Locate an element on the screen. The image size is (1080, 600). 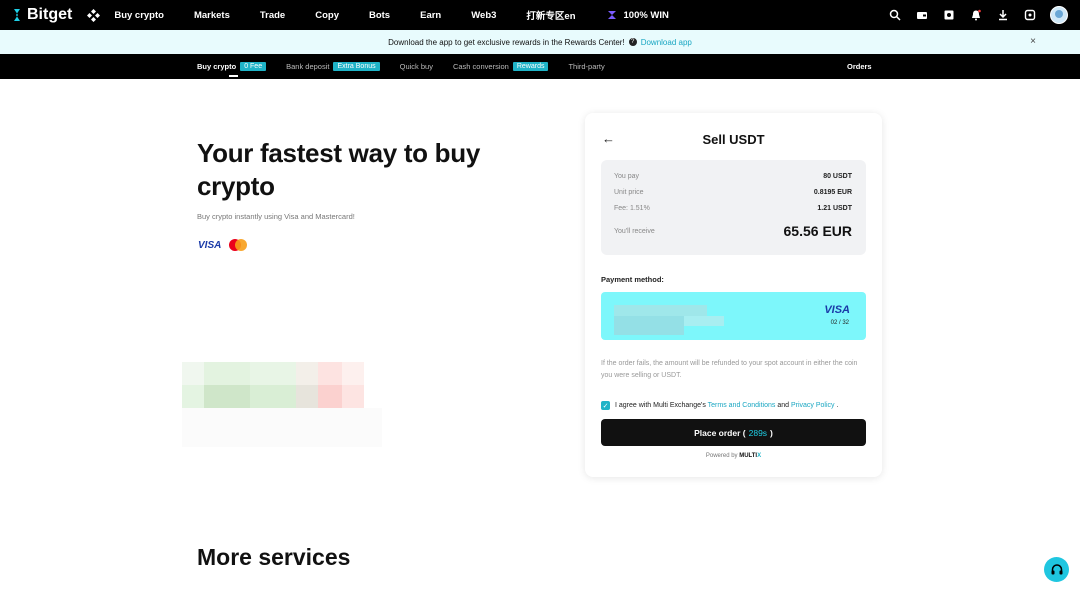
visa-logo: VISA is located at coordinates (210, 245).